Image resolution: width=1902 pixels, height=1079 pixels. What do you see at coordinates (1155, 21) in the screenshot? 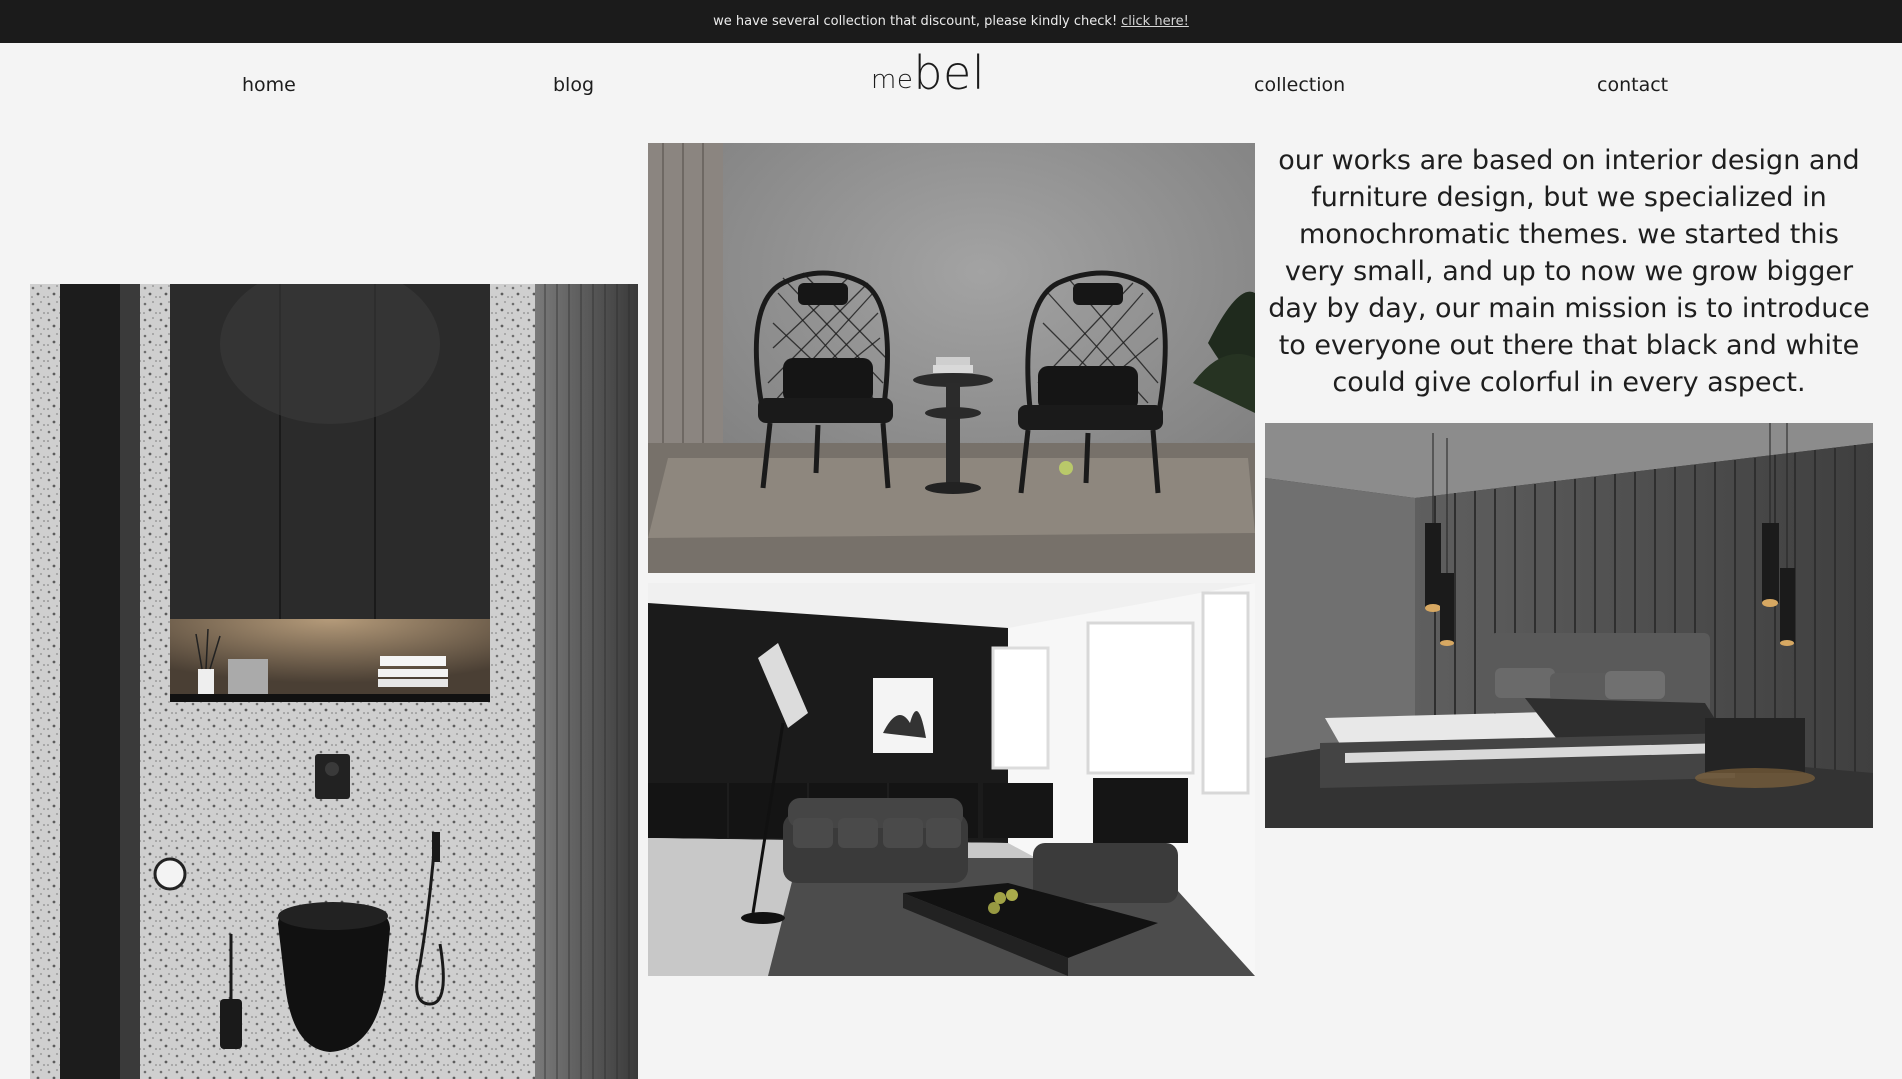
I see `discount-link: click here!` at bounding box center [1155, 21].